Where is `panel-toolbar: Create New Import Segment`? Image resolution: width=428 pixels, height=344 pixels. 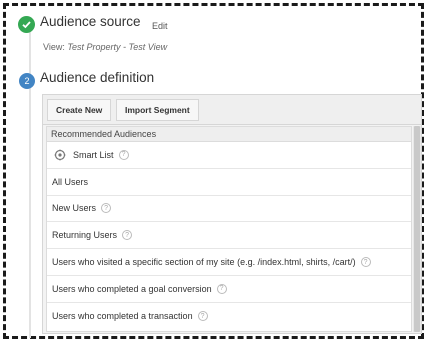
panel-toolbar: Create New Import Segment is located at coordinates (232, 110).